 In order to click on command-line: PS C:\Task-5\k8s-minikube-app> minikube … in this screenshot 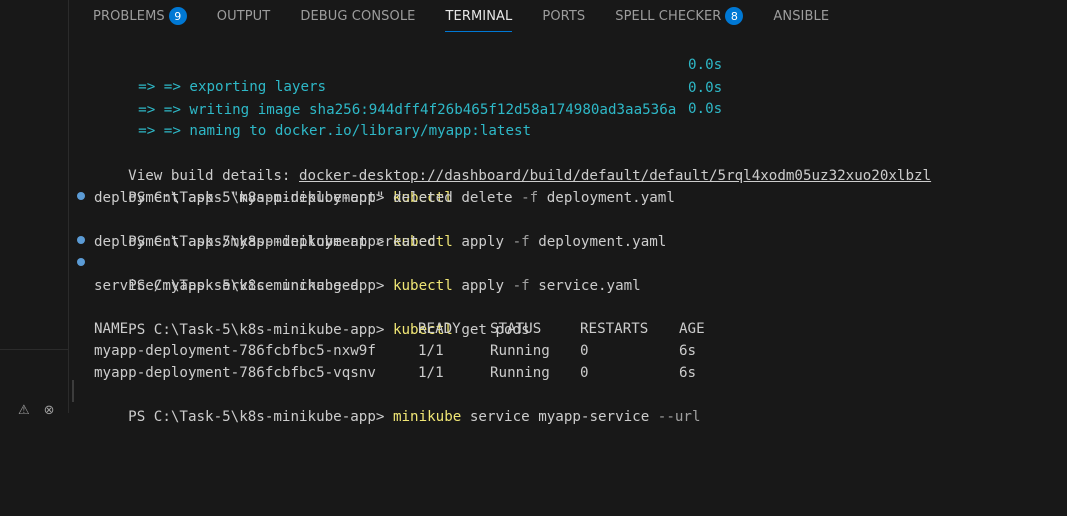, I will do `click(397, 404)`.